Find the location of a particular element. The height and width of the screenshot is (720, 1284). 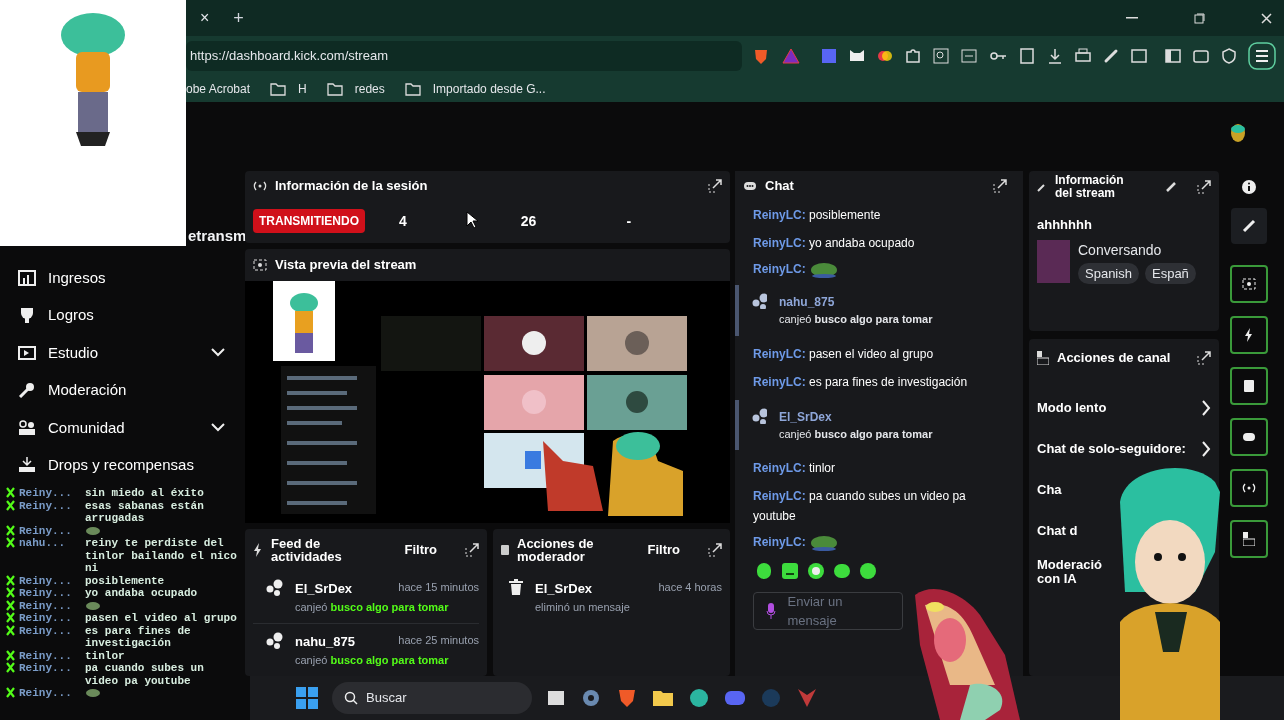

preview-icon is located at coordinates (260, 265).